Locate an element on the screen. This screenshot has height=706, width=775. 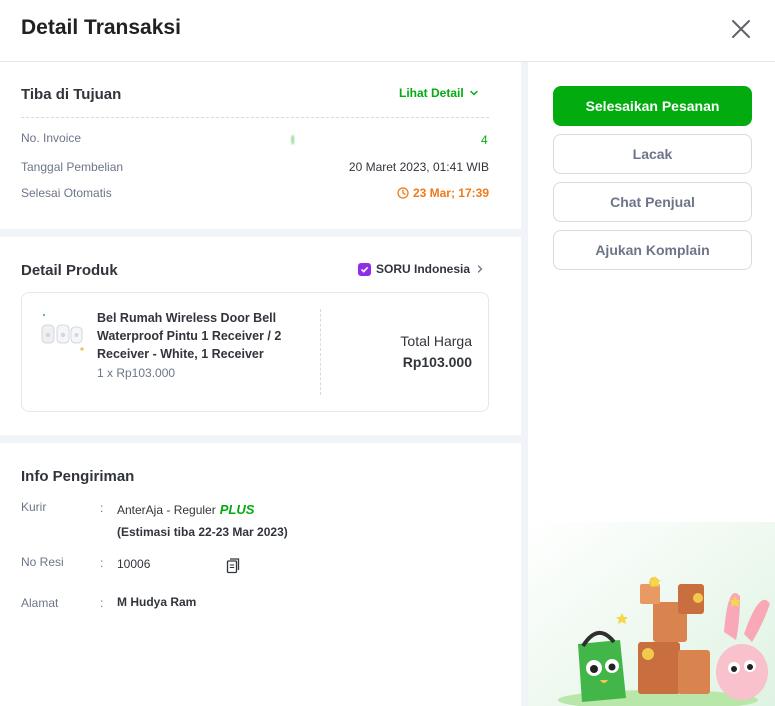
courier-value: AnterAja - Reguler PLUS is located at coordinates (185, 509).